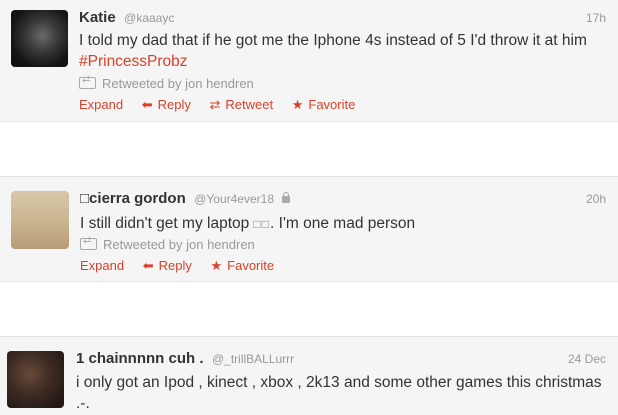 Image resolution: width=618 pixels, height=415 pixels. I want to click on tweet-text-body: I still didn't get my laptop, so click(167, 223).